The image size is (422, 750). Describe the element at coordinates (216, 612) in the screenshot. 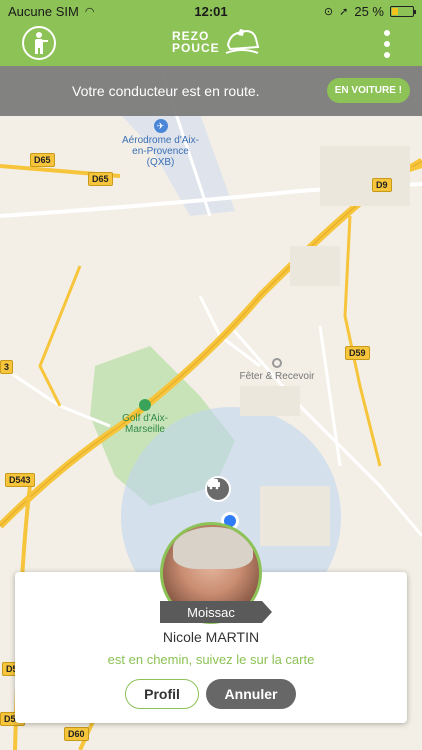

I see `driver-city-tag: Moissac` at that location.